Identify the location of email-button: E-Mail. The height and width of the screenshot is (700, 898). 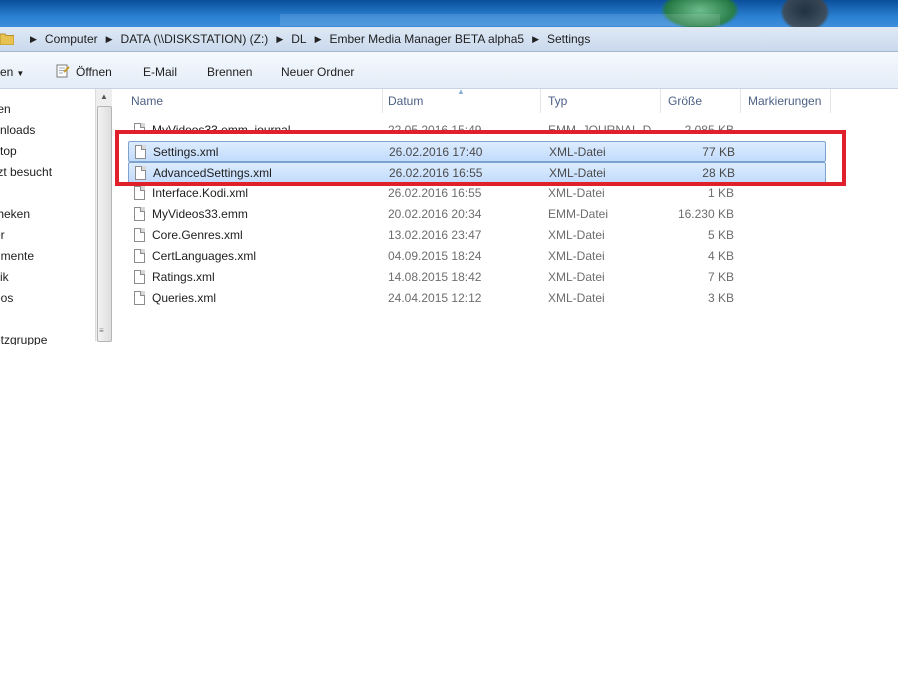
(160, 72).